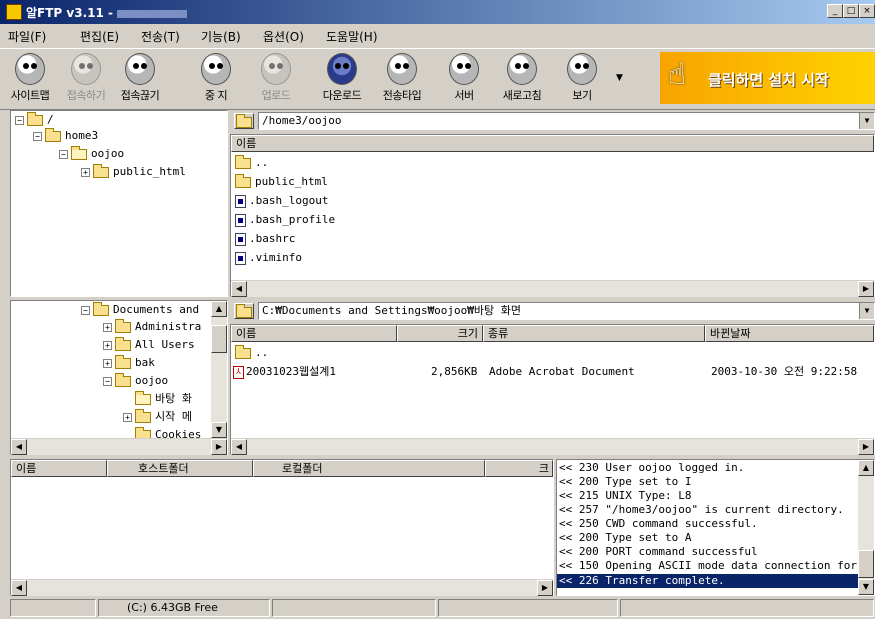  Describe the element at coordinates (519, 468) in the screenshot. I see `queue-column-size: 크` at that location.